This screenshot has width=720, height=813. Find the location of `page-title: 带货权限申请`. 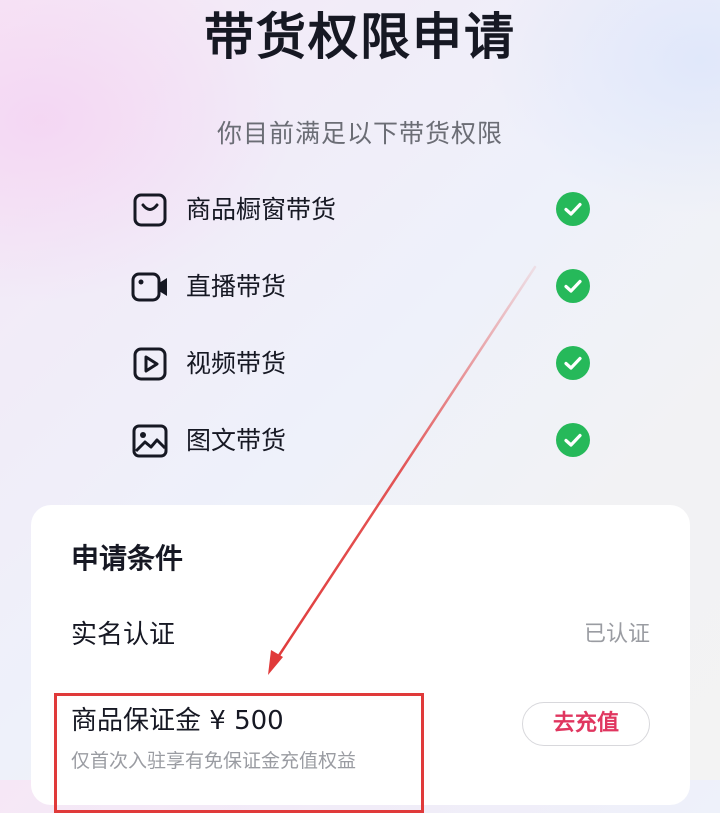

page-title: 带货权限申请 is located at coordinates (360, 37).